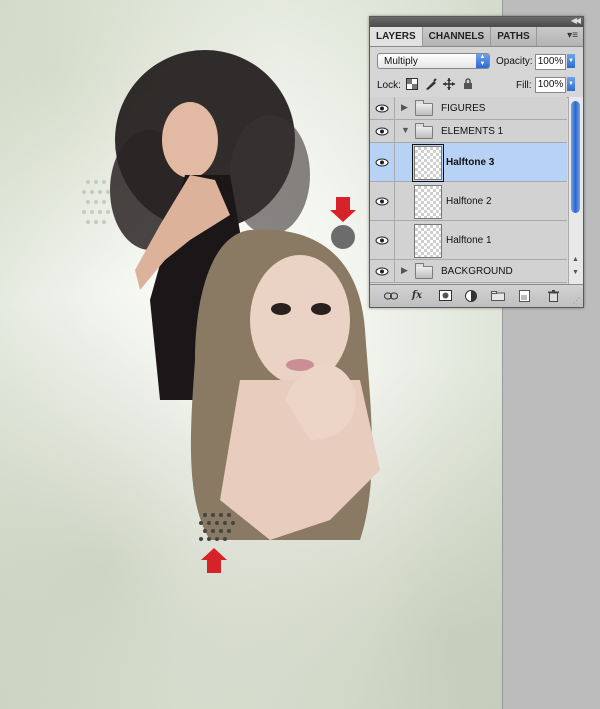  What do you see at coordinates (571, 61) in the screenshot?
I see `opacity-dropdown-icon: ▼` at bounding box center [571, 61].